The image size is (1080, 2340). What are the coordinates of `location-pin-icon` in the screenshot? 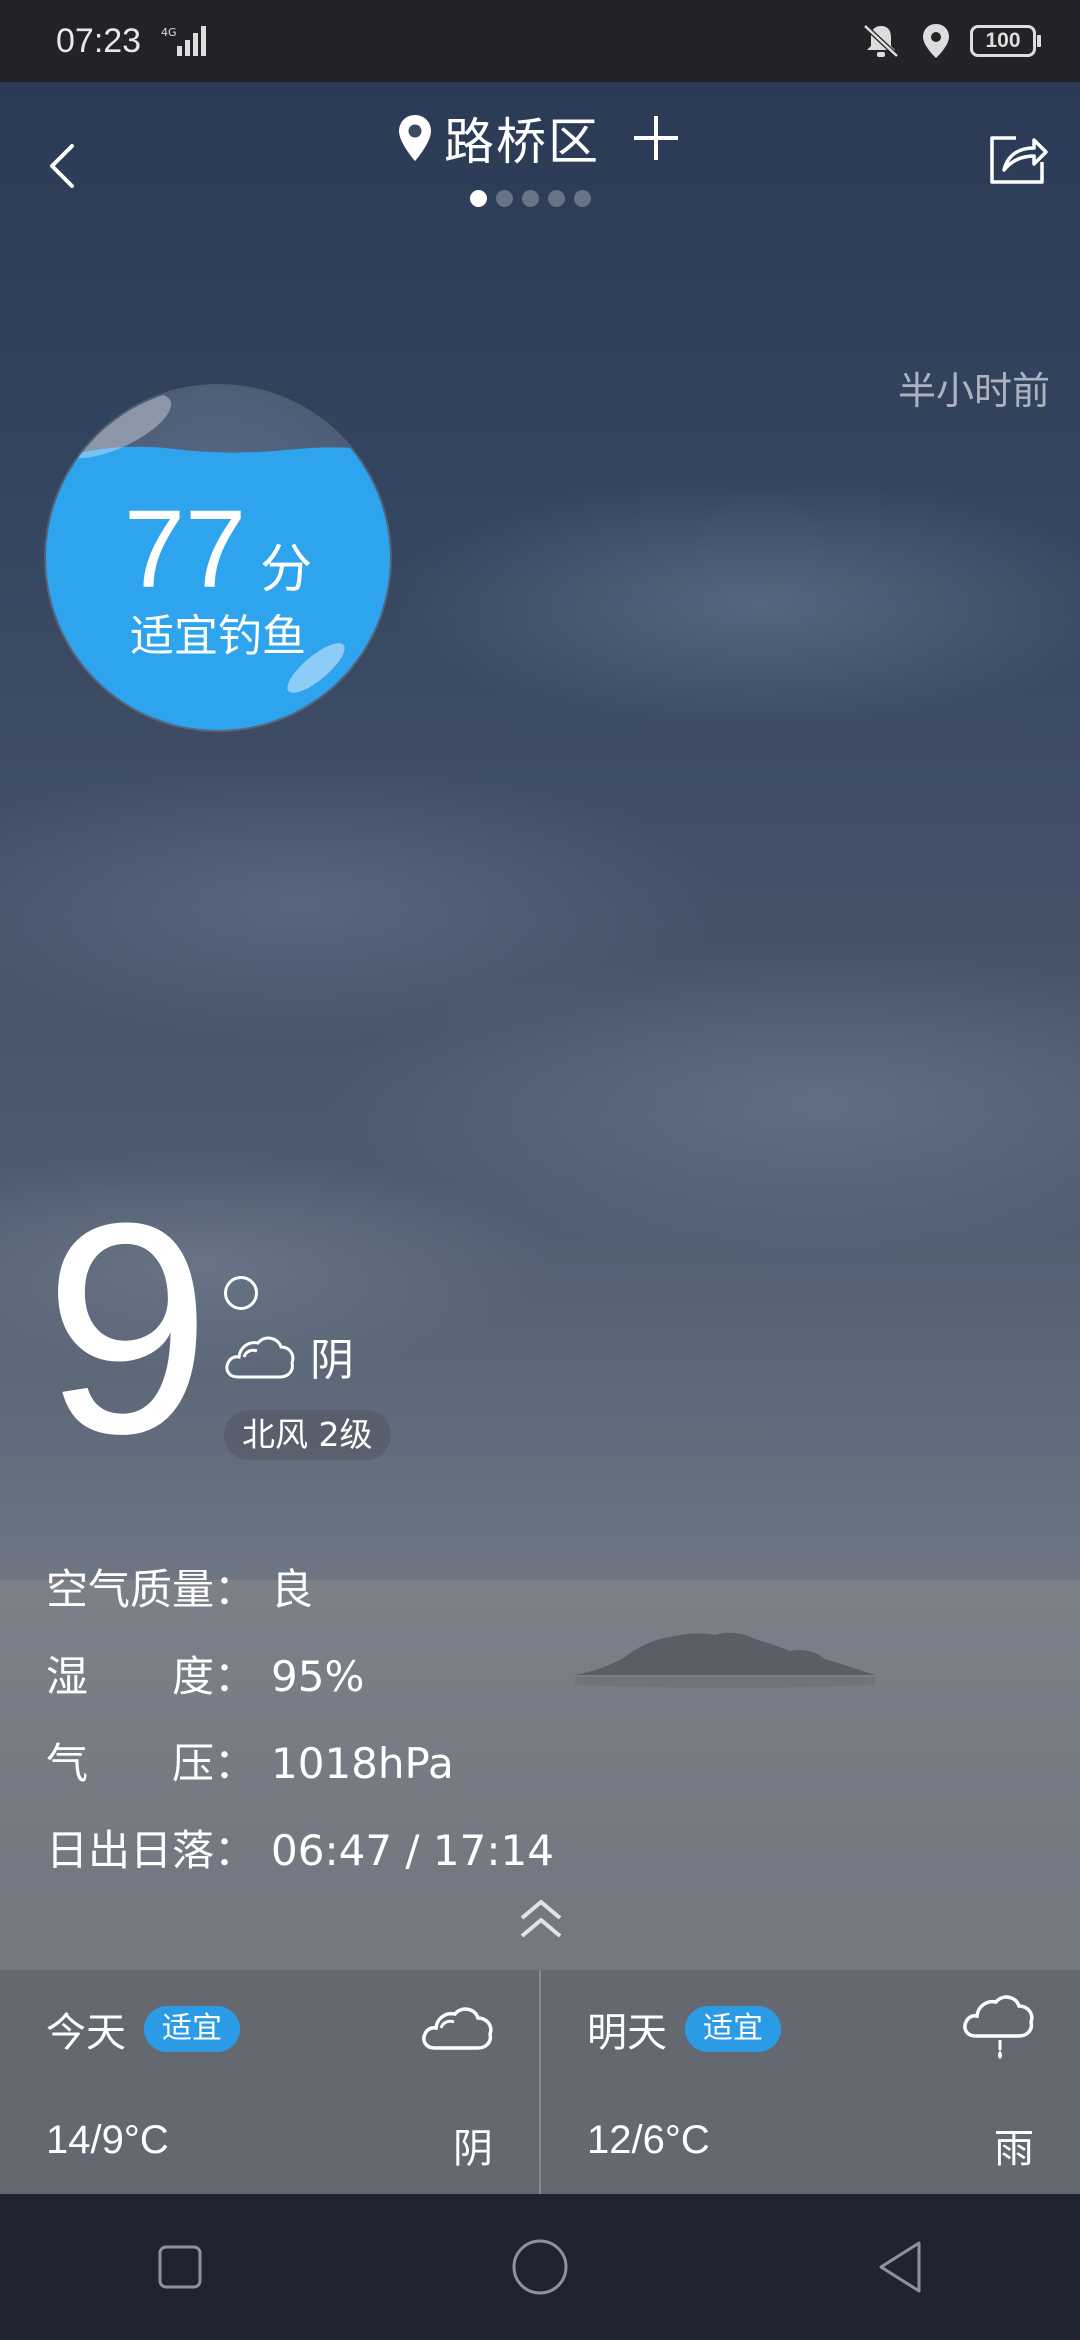 It's located at (415, 138).